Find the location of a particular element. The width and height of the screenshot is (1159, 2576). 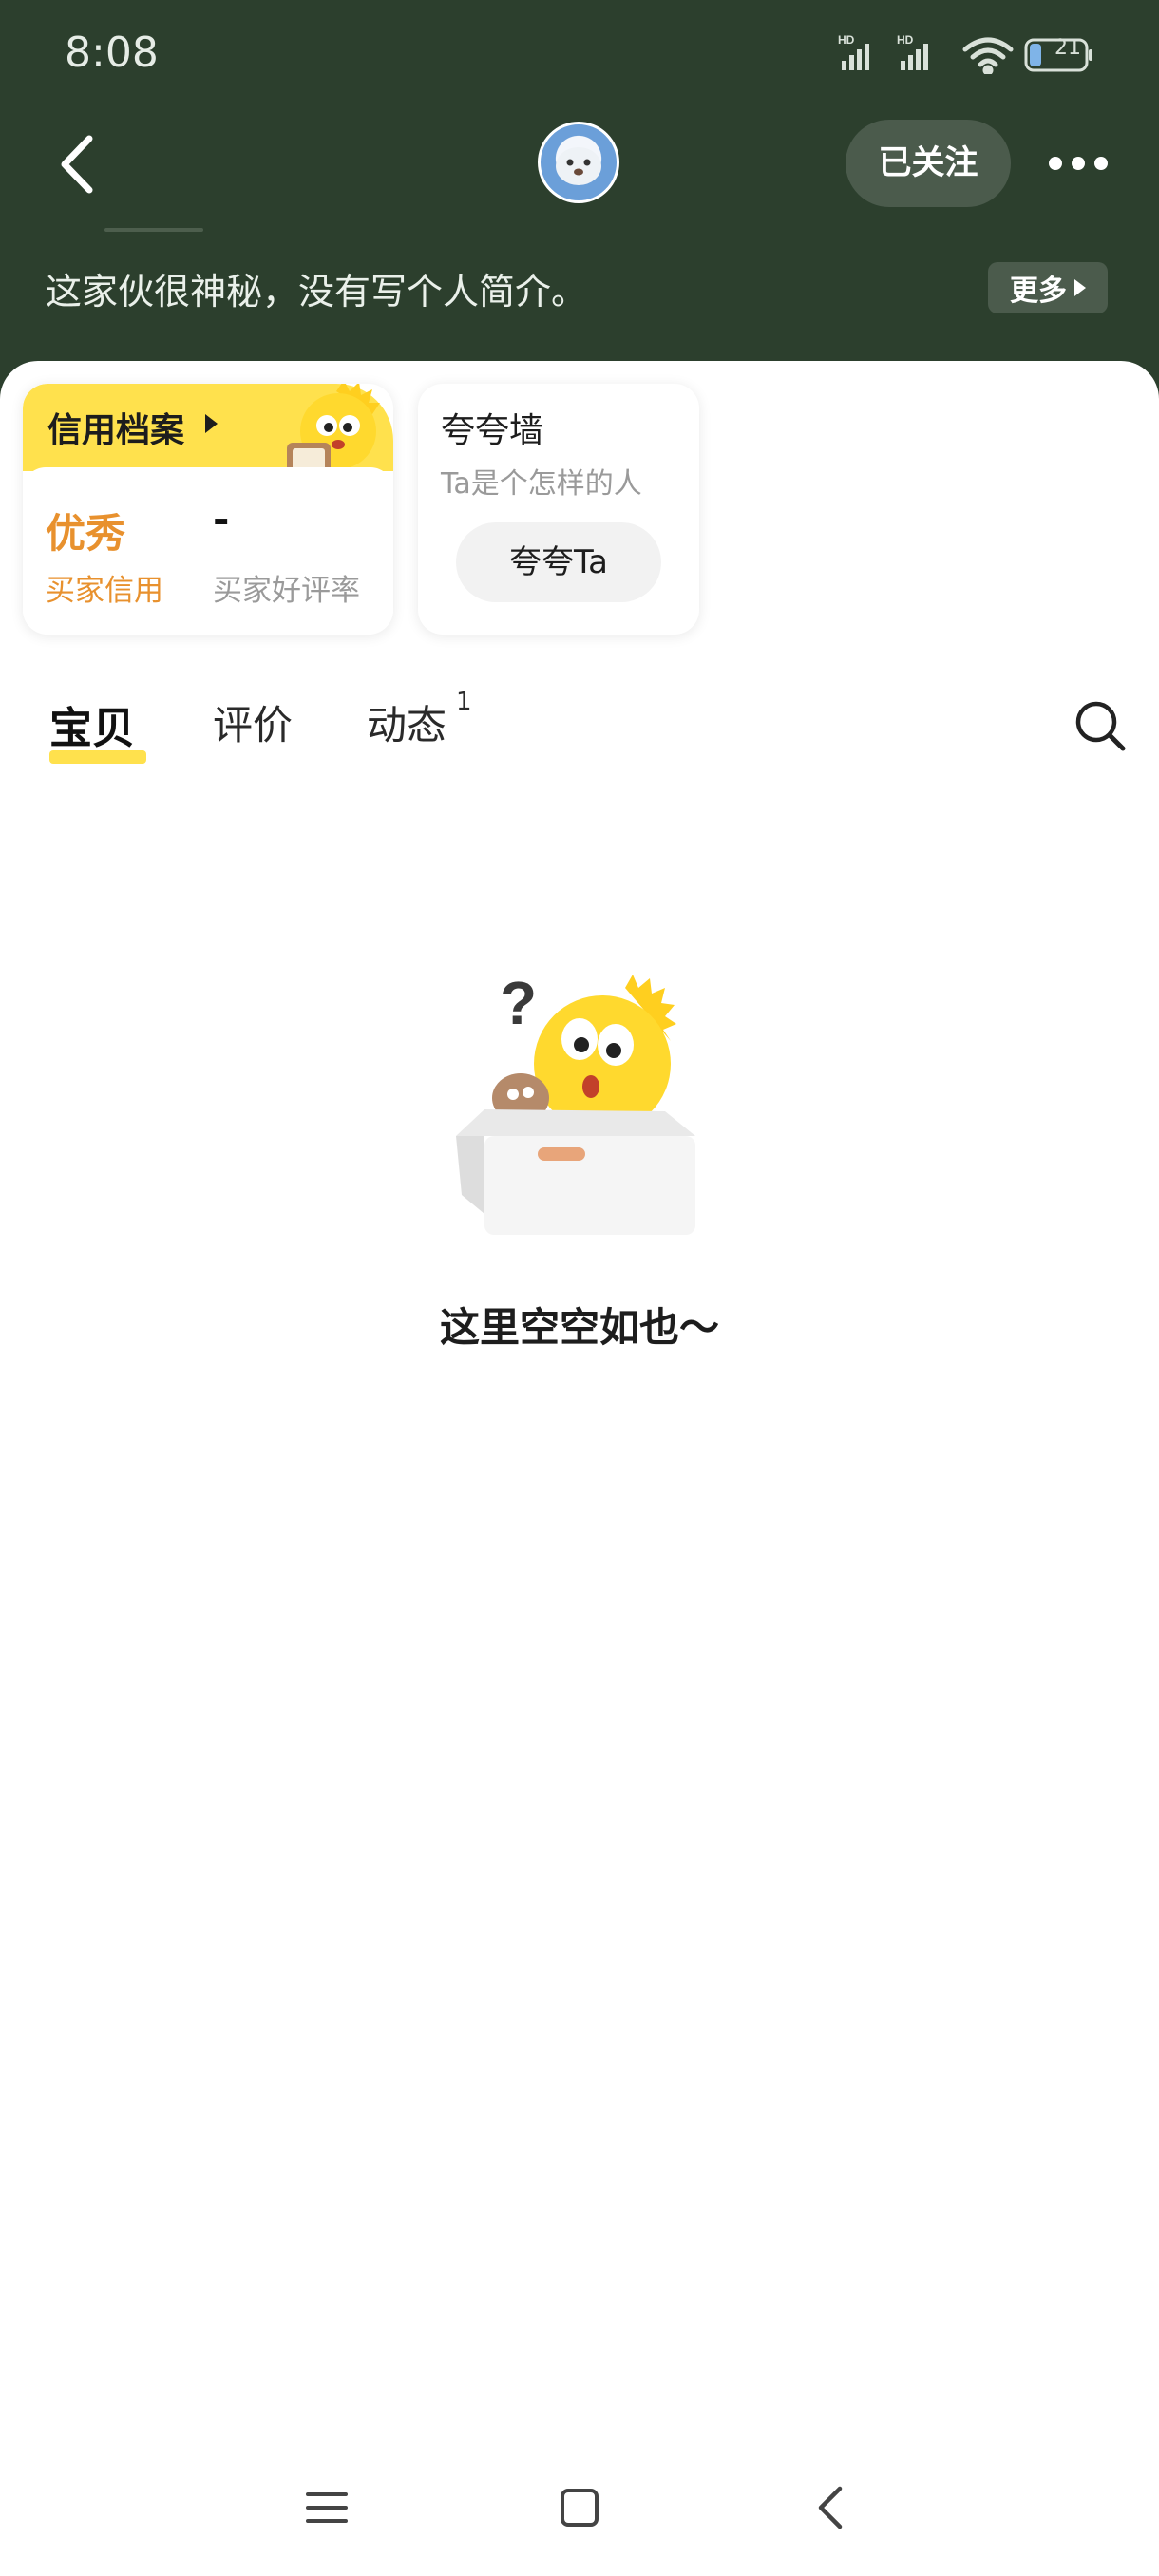

tab-bar: 宝贝 评价 动态 1 is located at coordinates (579, 731).